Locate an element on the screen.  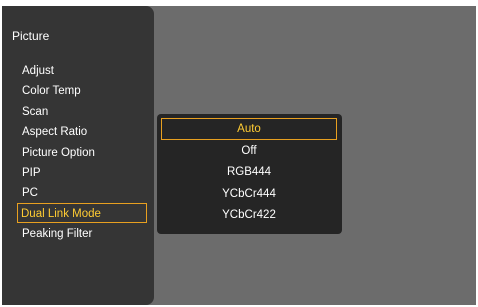
menu-item-pc: PC is located at coordinates (83, 192).